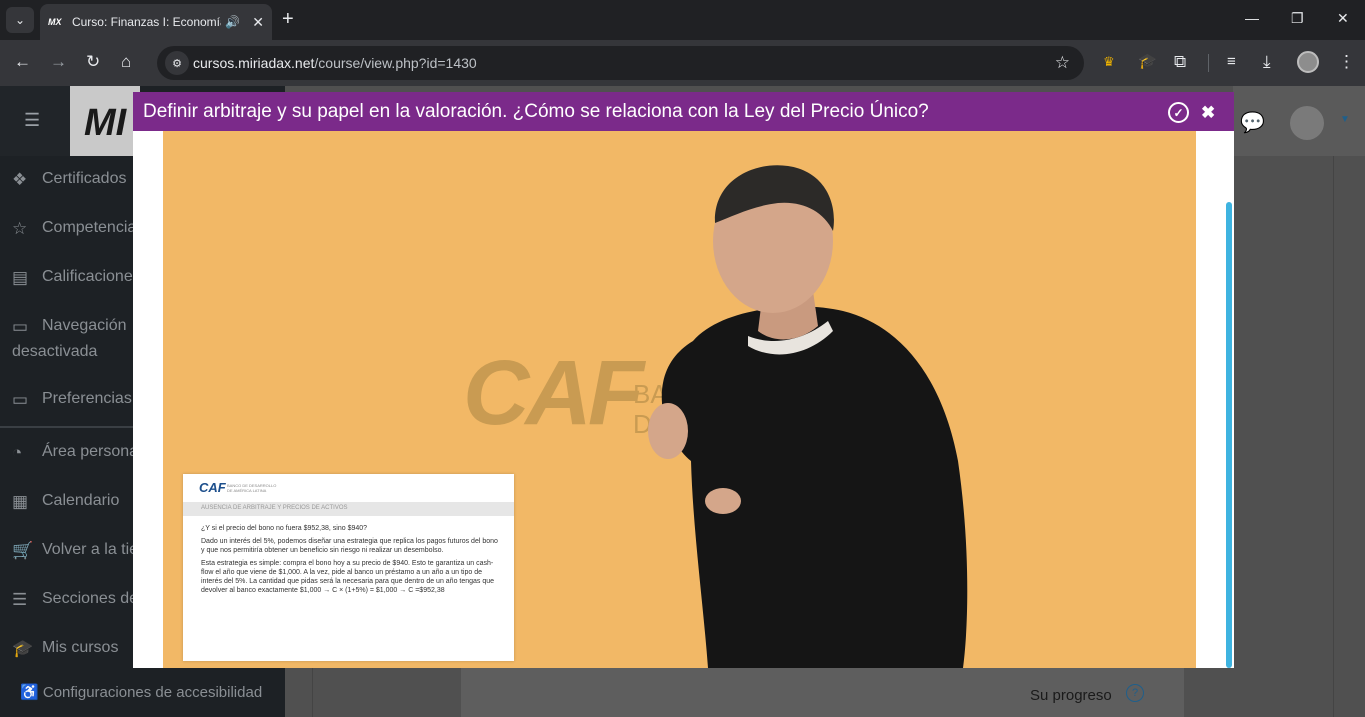 This screenshot has height=717, width=1365. I want to click on drawer-header: ☰, so click(35, 121).